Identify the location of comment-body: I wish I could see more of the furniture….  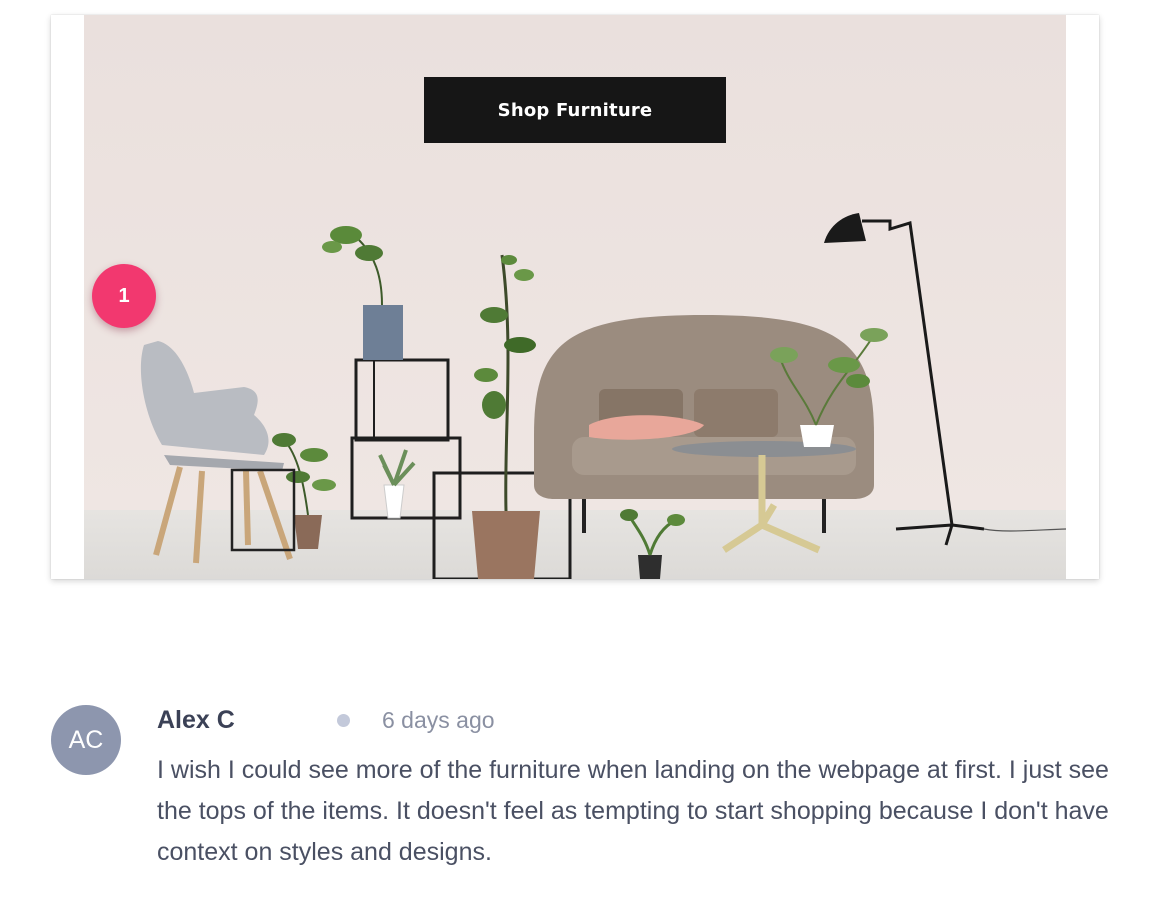
(633, 811).